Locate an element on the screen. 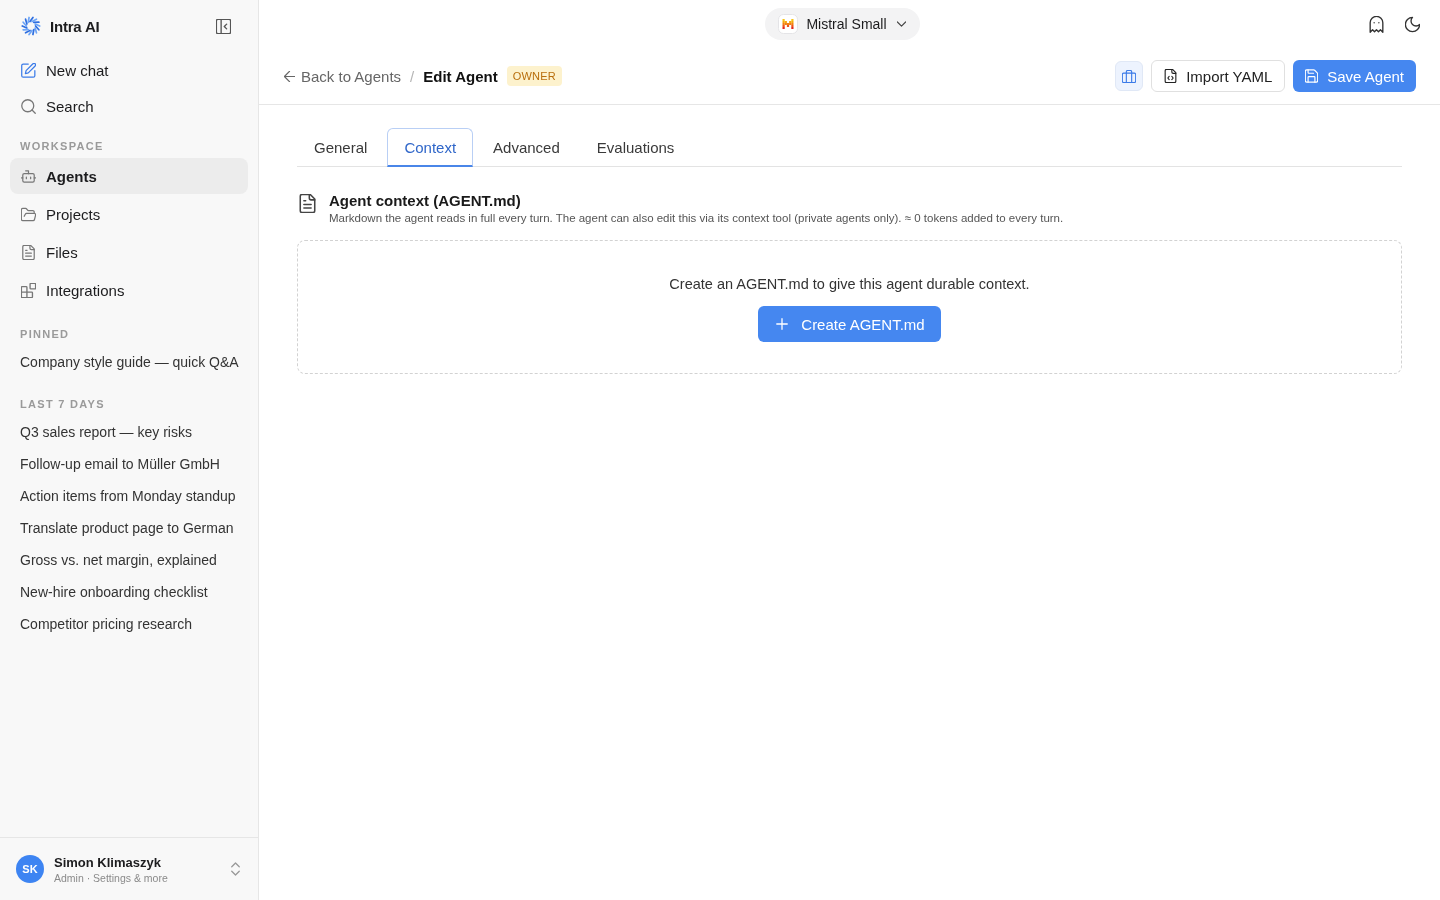  briefcase-icon is located at coordinates (1129, 76).